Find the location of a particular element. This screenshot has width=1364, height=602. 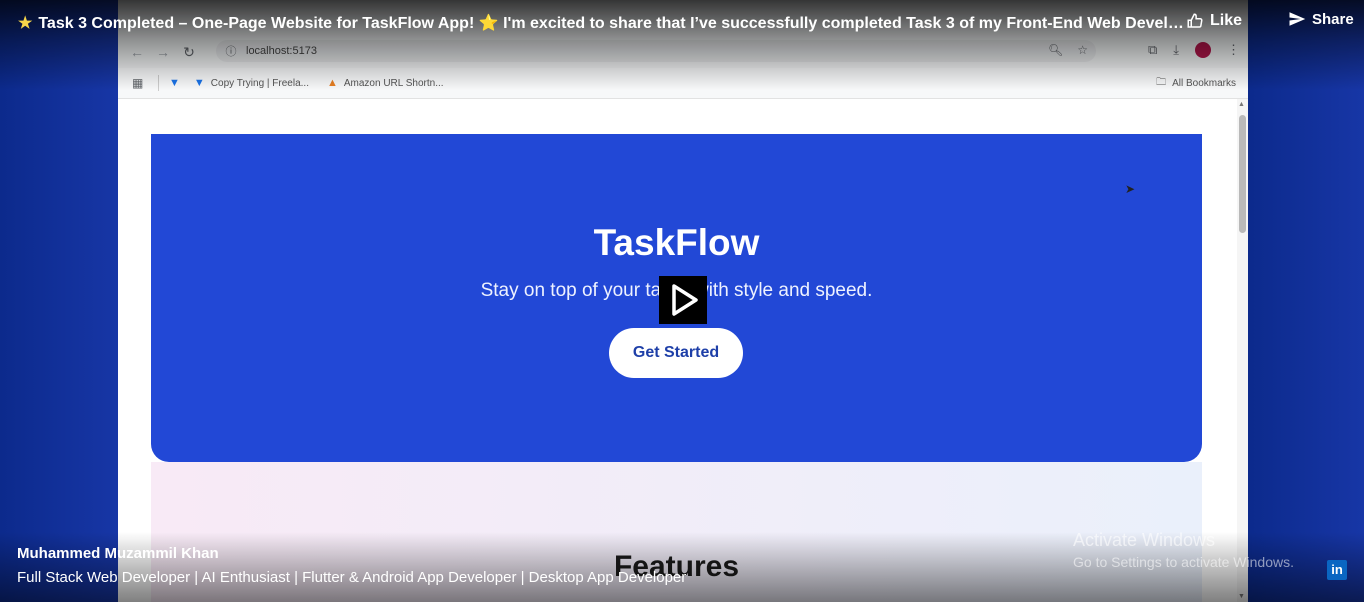

play-button is located at coordinates (683, 300).